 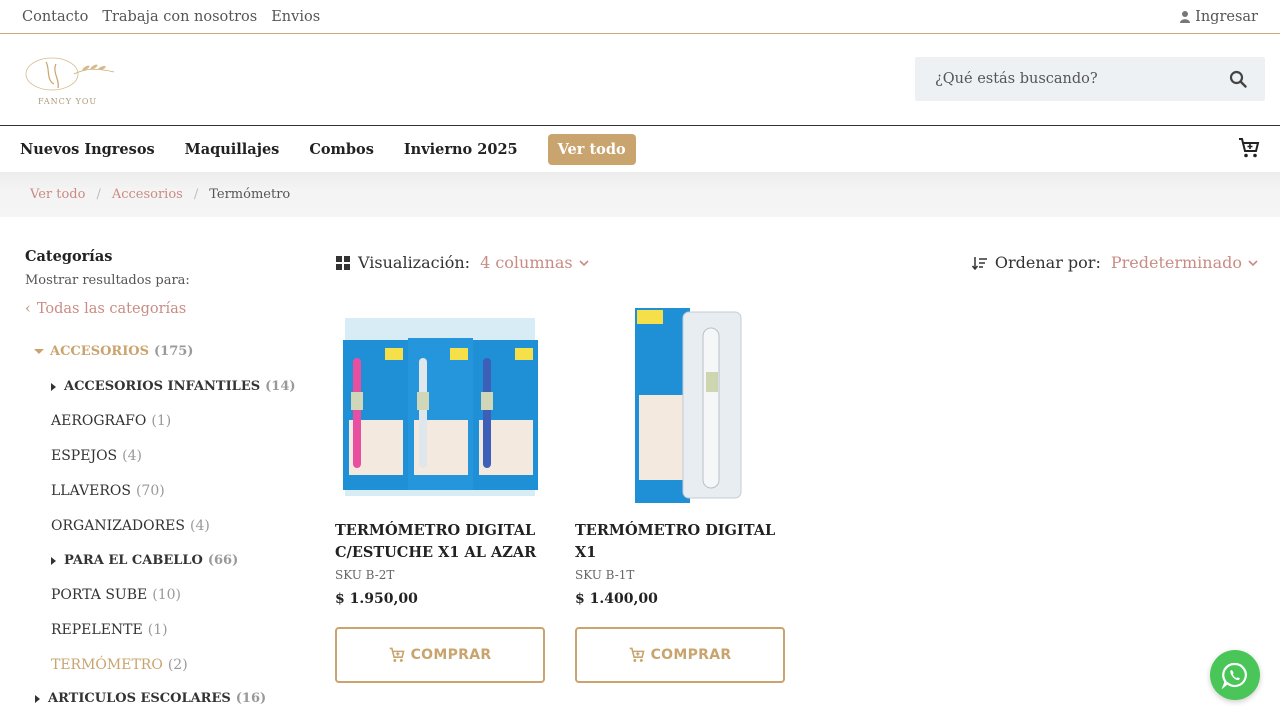 What do you see at coordinates (174, 351) in the screenshot?
I see `category-count: (175)` at bounding box center [174, 351].